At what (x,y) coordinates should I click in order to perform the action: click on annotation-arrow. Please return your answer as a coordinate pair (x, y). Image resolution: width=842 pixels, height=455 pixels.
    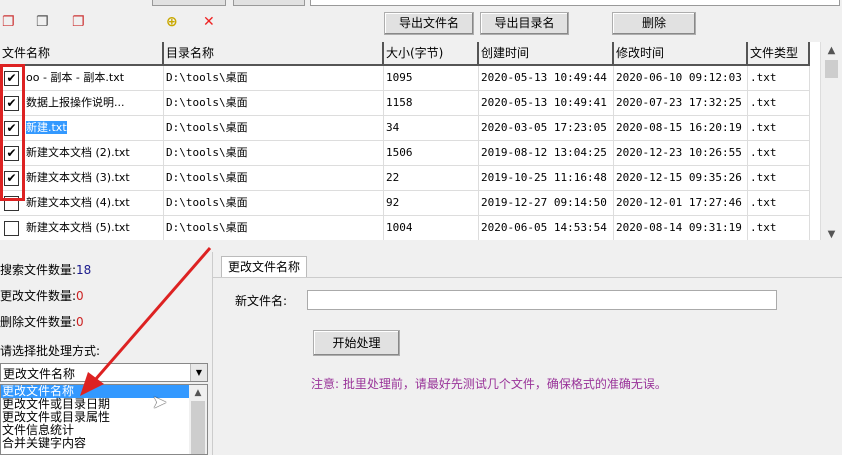
    Looking at the image, I should click on (146, 321).